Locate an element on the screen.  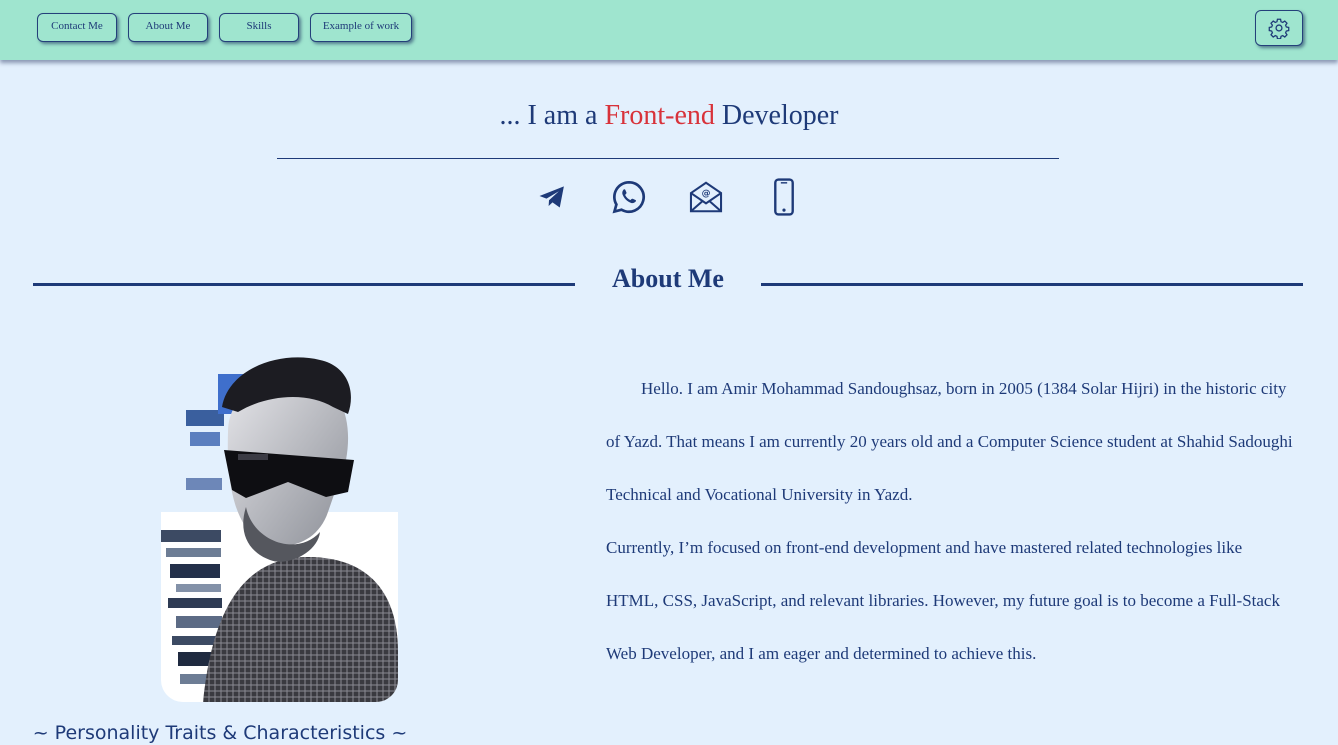
contact-link-email: @ is located at coordinates (706, 197).